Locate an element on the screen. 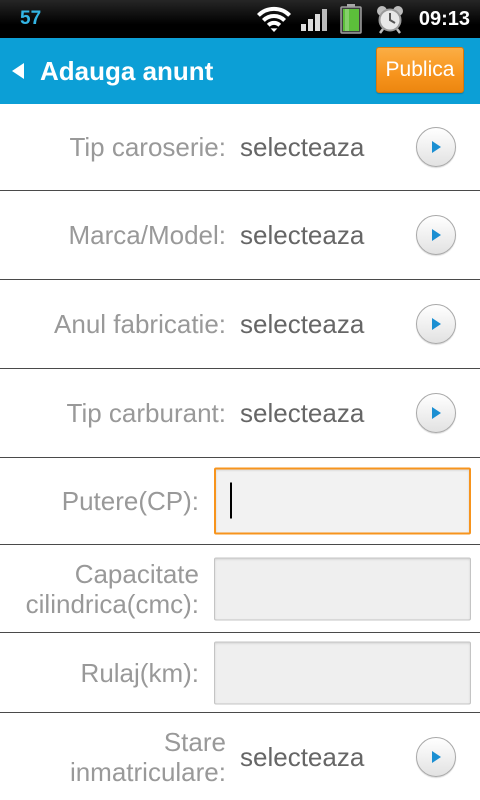 The image size is (480, 800). clock-time: 09:13 is located at coordinates (444, 19).